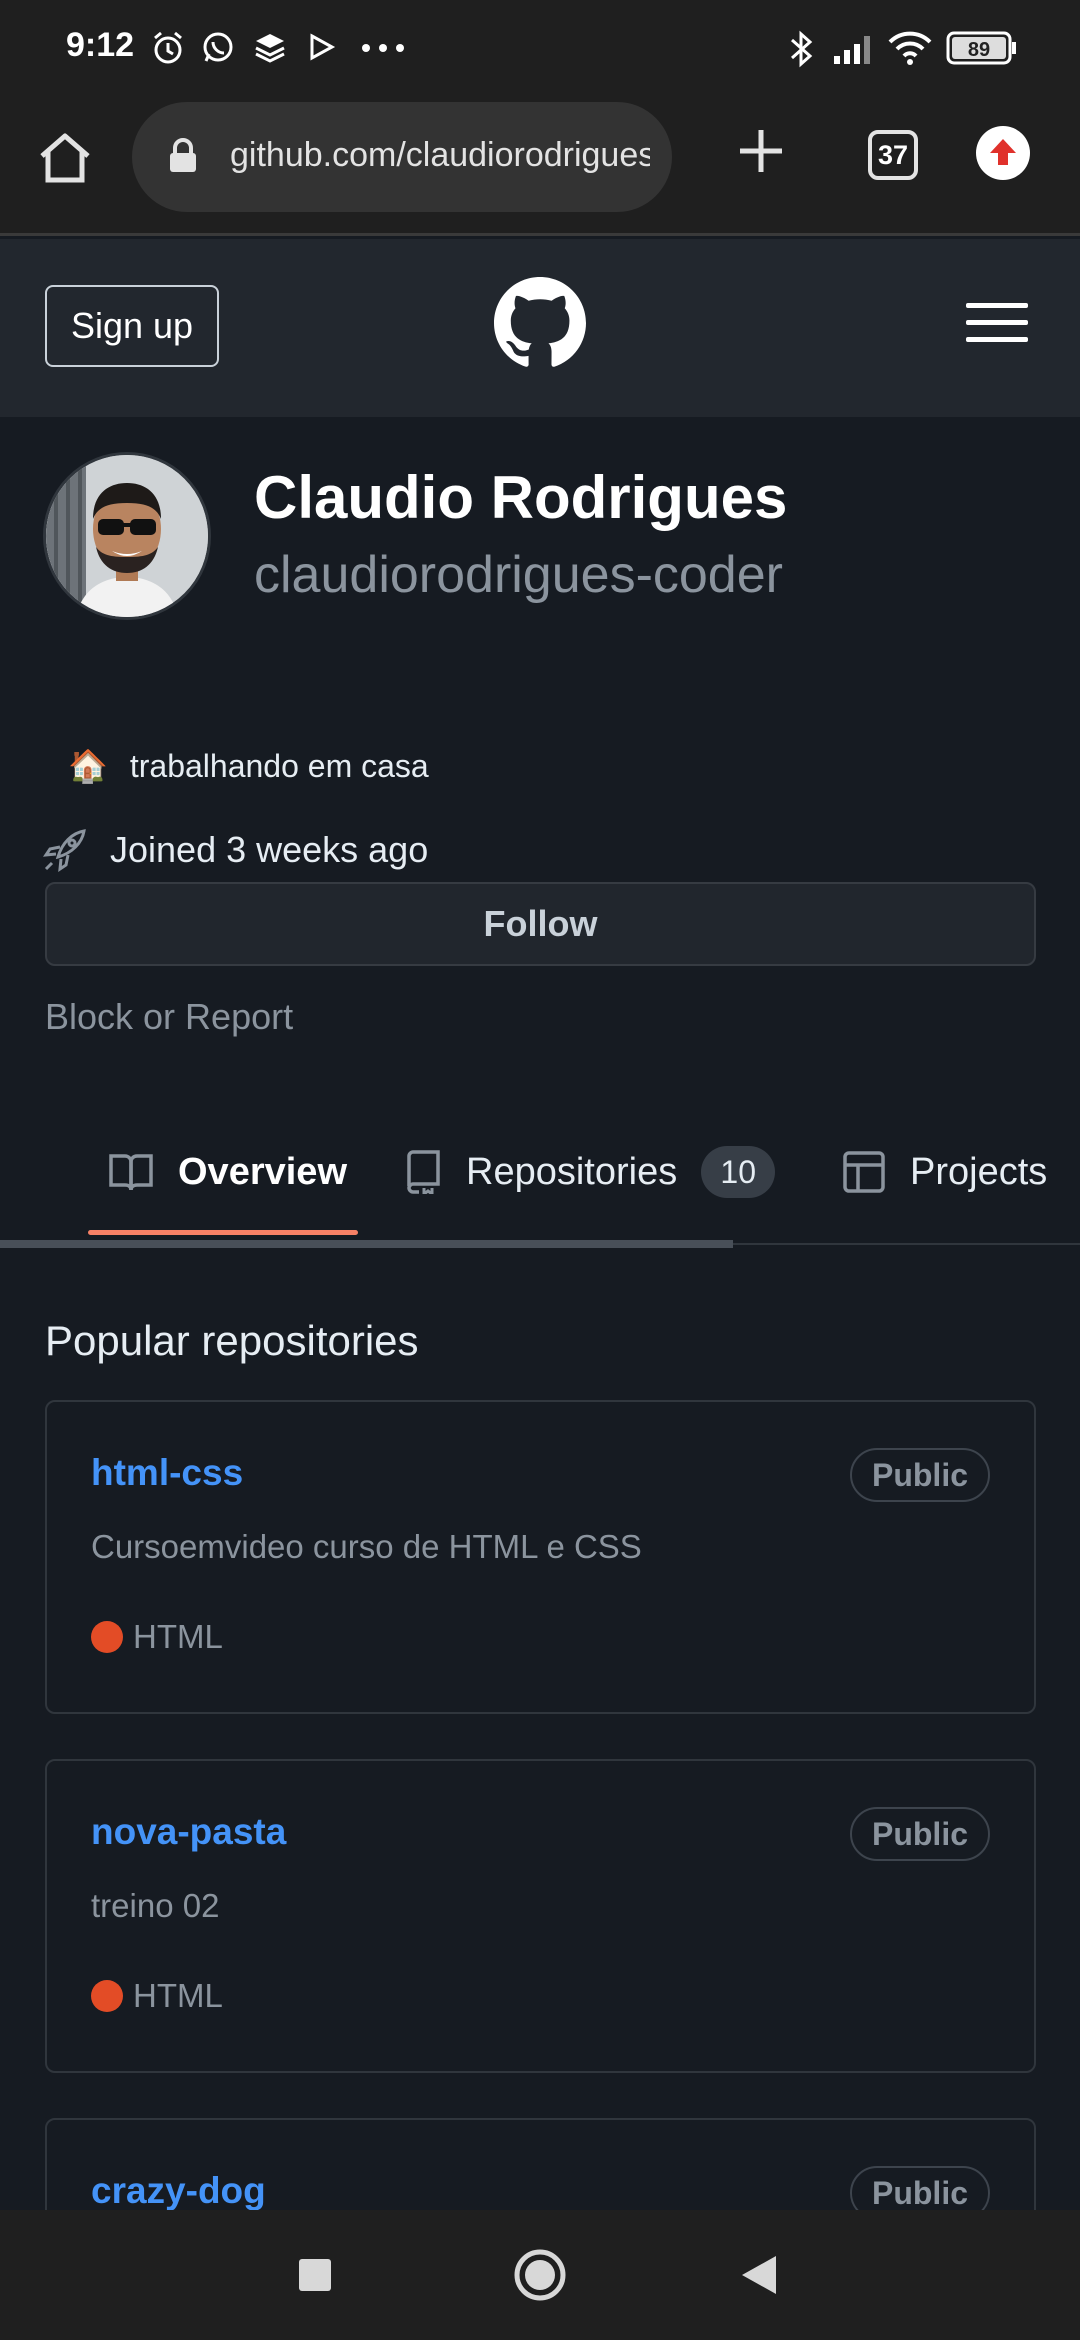  What do you see at coordinates (540, 48) in the screenshot?
I see `status-bar: 9:12 89` at bounding box center [540, 48].